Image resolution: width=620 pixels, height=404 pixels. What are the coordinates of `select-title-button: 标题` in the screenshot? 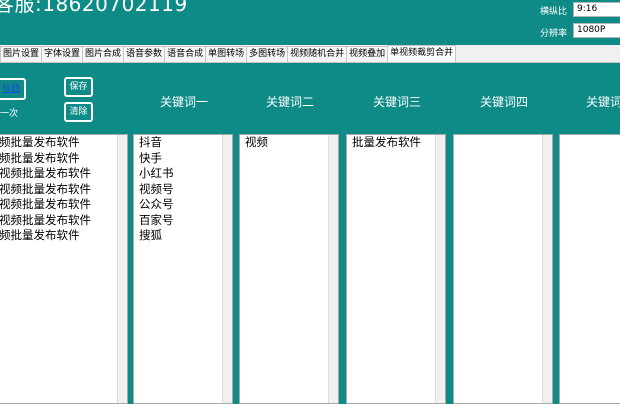 It's located at (13, 89).